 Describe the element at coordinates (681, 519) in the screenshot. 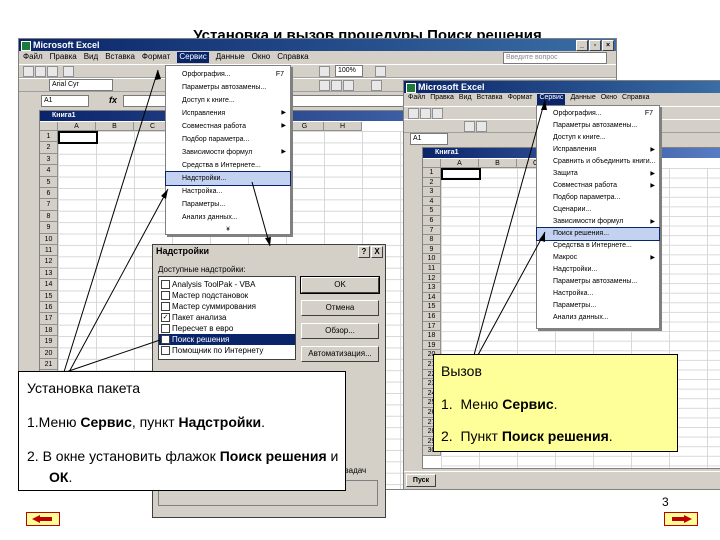

I see `next-slide-button` at that location.